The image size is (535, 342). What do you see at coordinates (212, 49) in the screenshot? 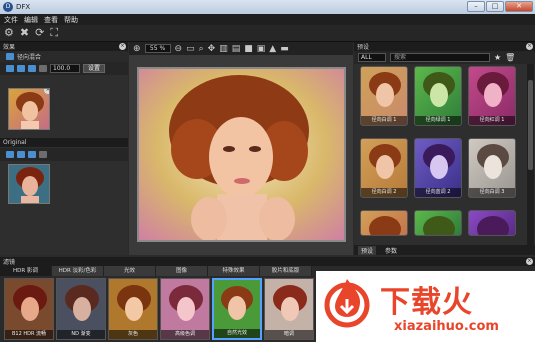
I see `move-icon: ✥` at bounding box center [212, 49].